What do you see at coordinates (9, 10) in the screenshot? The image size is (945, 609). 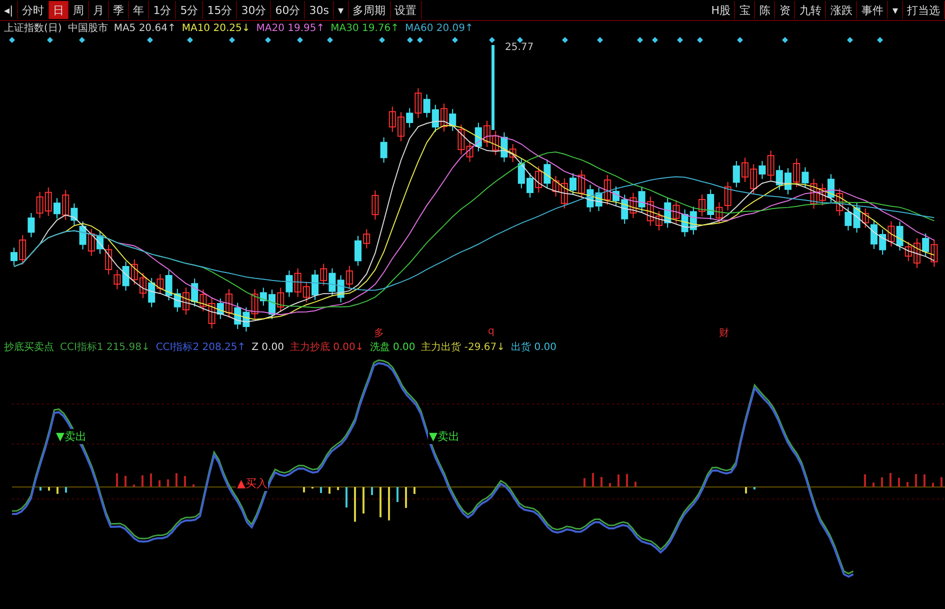 I see `period-tab: ◂|` at bounding box center [9, 10].